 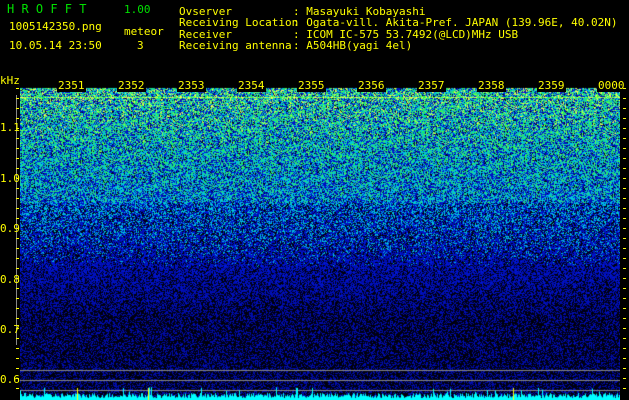 I want to click on app-version: 1.00, so click(x=137, y=9).